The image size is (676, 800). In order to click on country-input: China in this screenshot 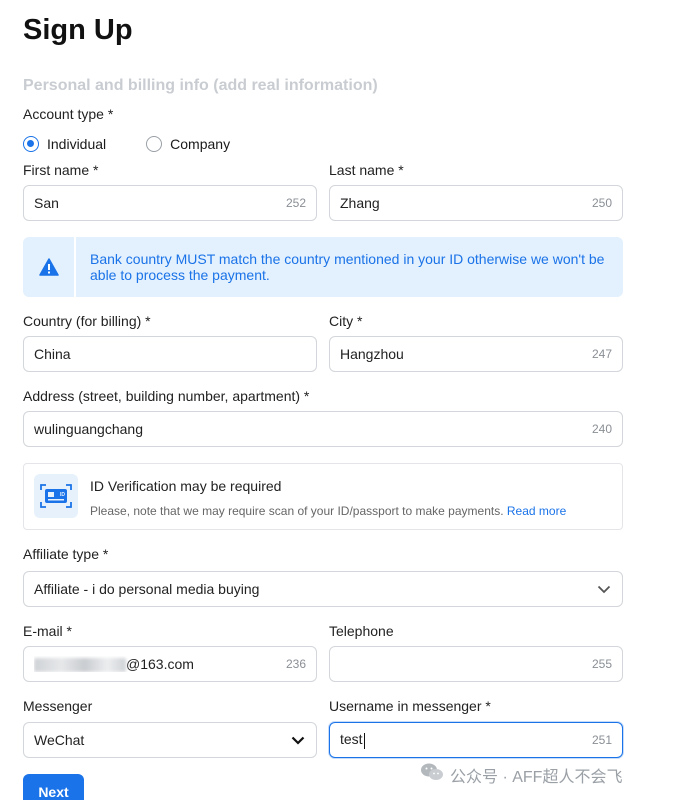, I will do `click(170, 354)`.